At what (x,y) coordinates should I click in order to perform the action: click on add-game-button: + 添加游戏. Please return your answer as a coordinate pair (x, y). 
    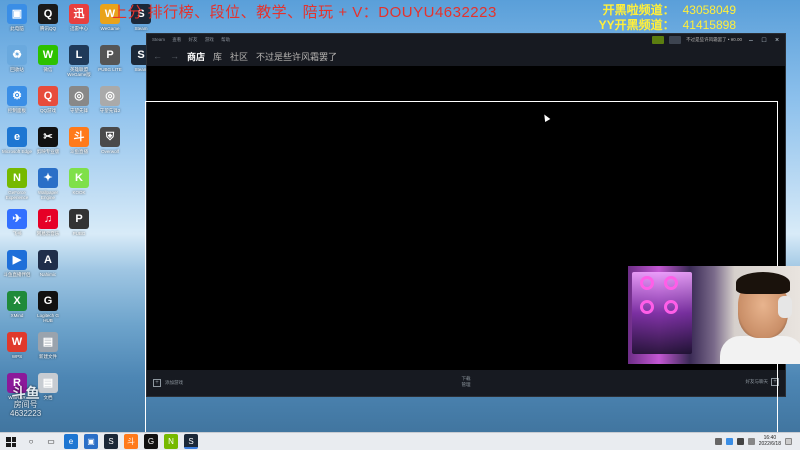
    Looking at the image, I should click on (168, 383).